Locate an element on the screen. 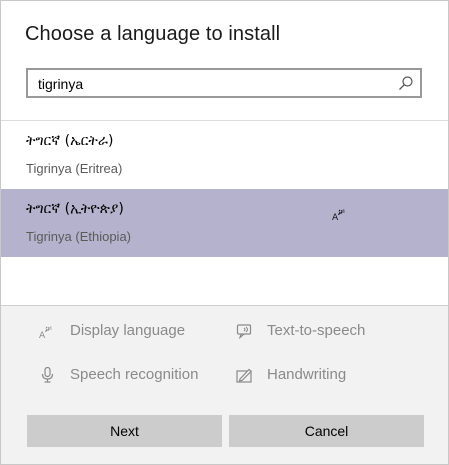 The width and height of the screenshot is (449, 465). feature-label: Handwriting is located at coordinates (307, 374).